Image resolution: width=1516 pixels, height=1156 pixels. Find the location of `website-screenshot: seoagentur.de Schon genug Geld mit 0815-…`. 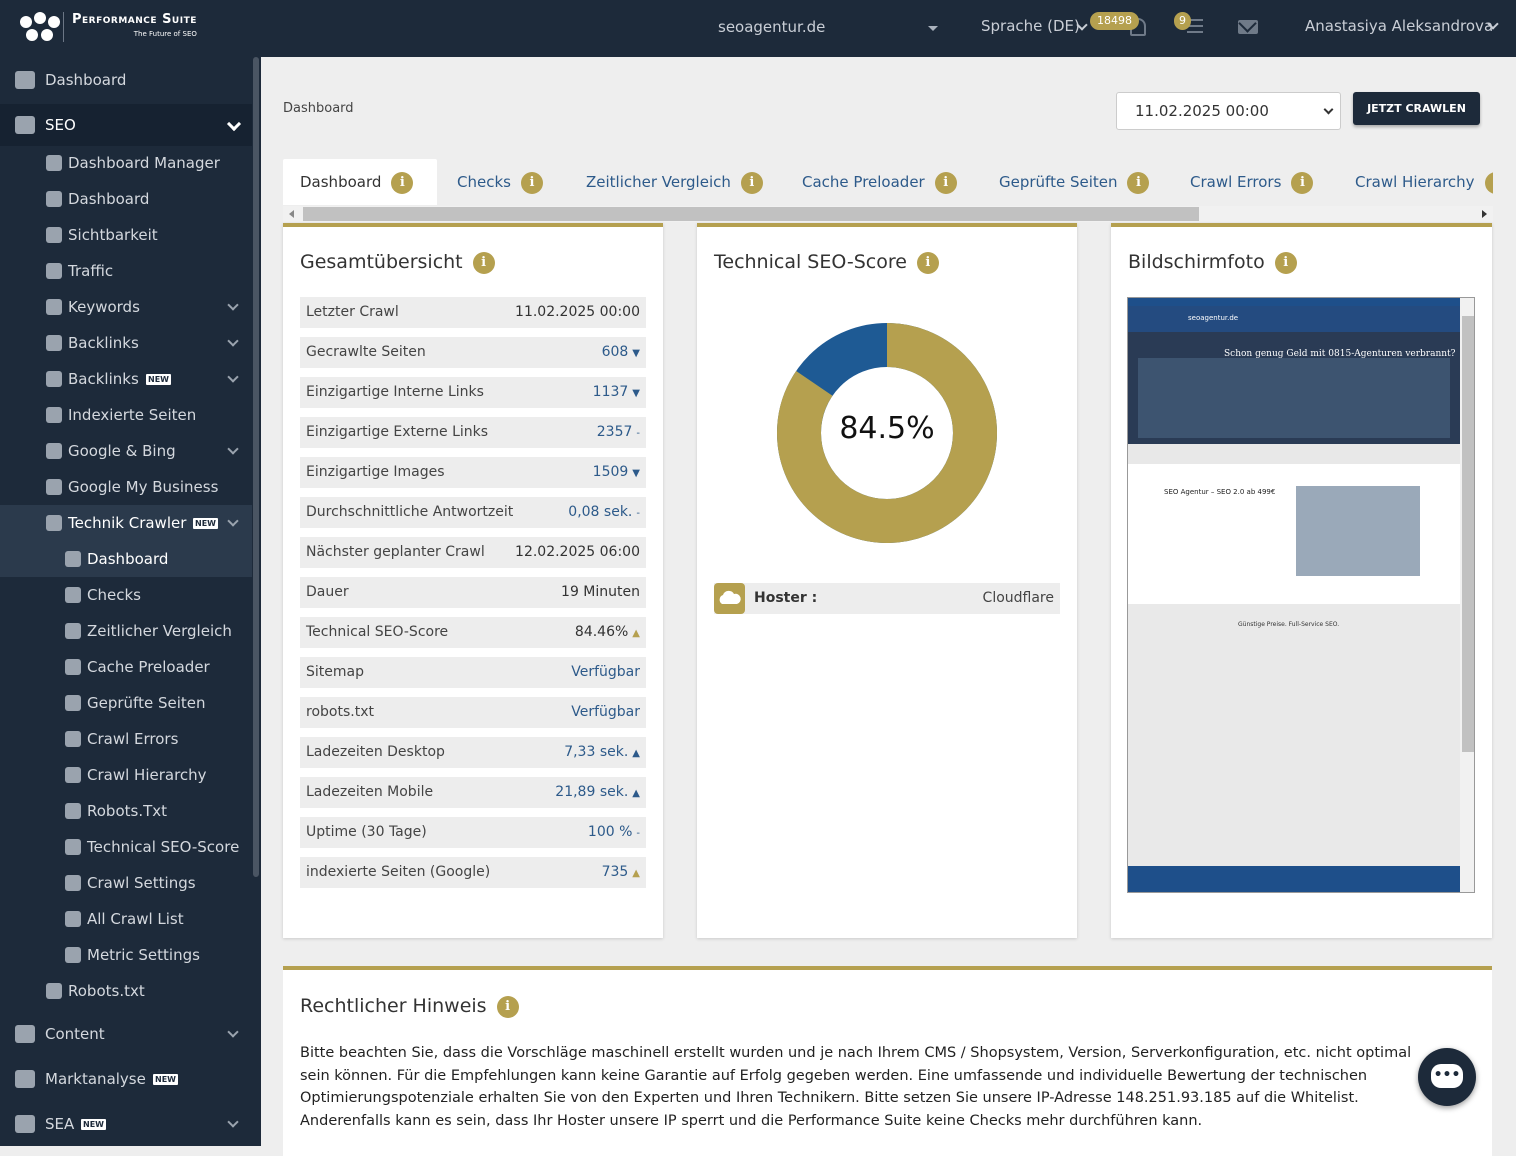

website-screenshot: seoagentur.de Schon genug Geld mit 0815-… is located at coordinates (1301, 595).